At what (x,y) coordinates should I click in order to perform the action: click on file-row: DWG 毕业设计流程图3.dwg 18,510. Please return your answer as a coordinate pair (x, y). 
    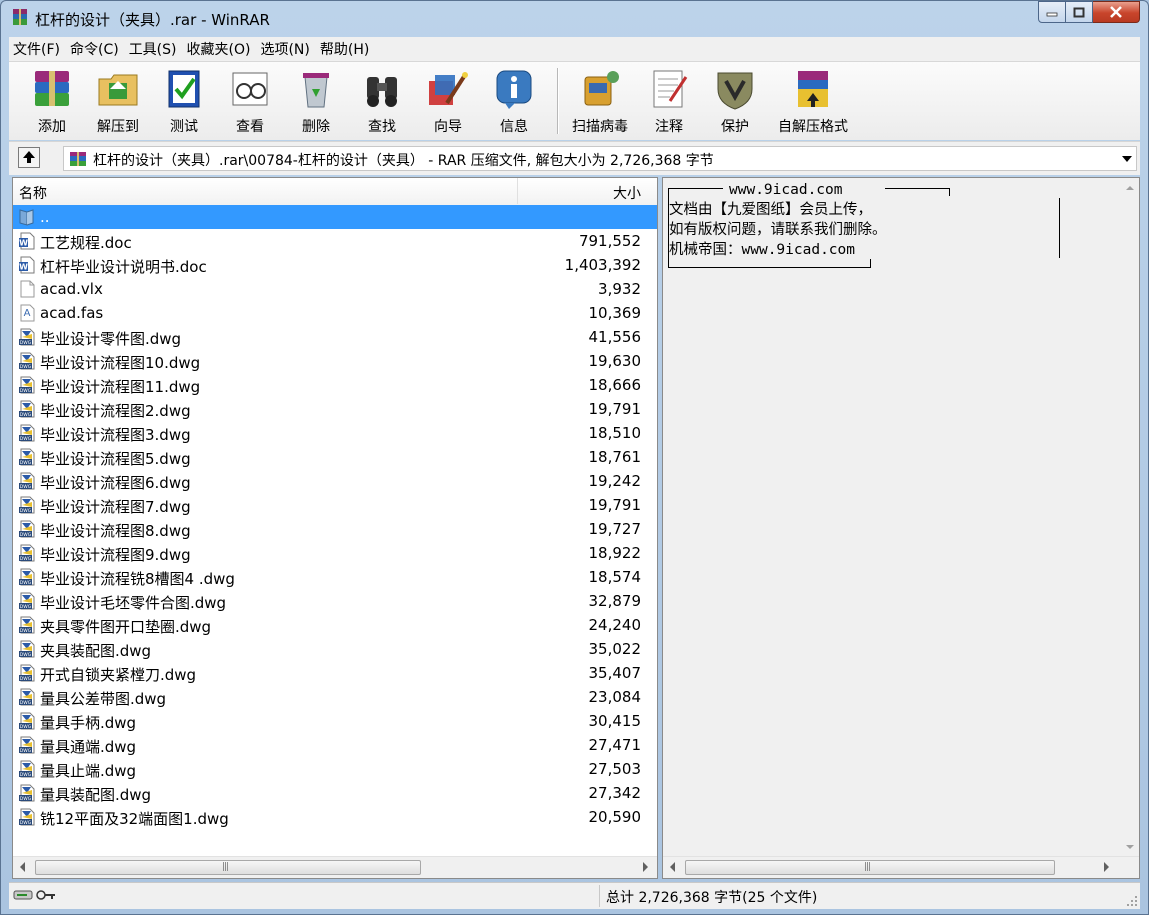
    Looking at the image, I should click on (335, 433).